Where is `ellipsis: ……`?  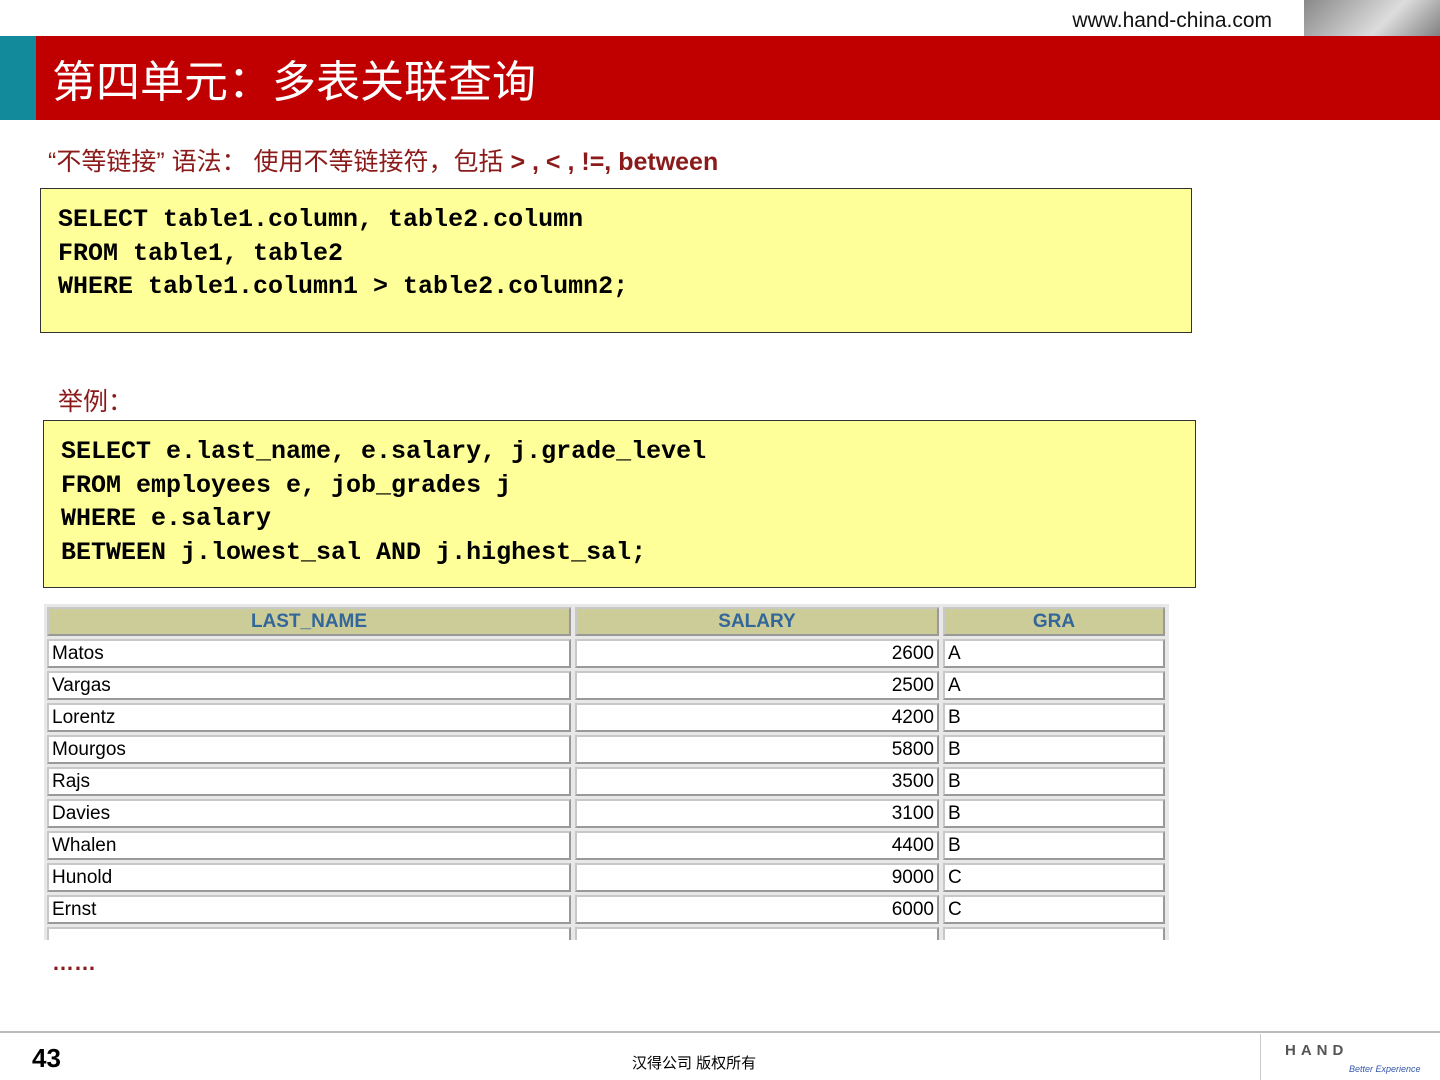 ellipsis: …… is located at coordinates (74, 962).